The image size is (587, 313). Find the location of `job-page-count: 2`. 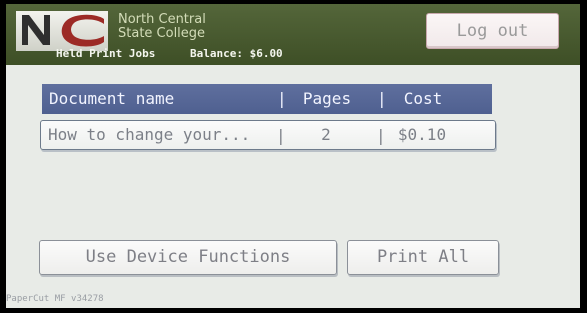

job-page-count: 2 is located at coordinates (326, 134).